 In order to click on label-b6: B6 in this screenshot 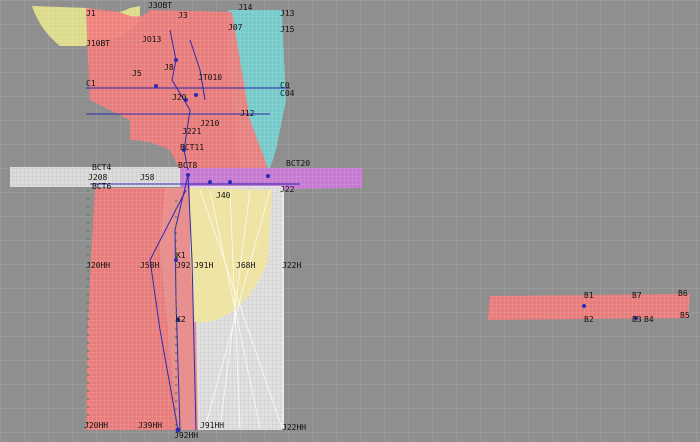, I will do `click(683, 293)`.